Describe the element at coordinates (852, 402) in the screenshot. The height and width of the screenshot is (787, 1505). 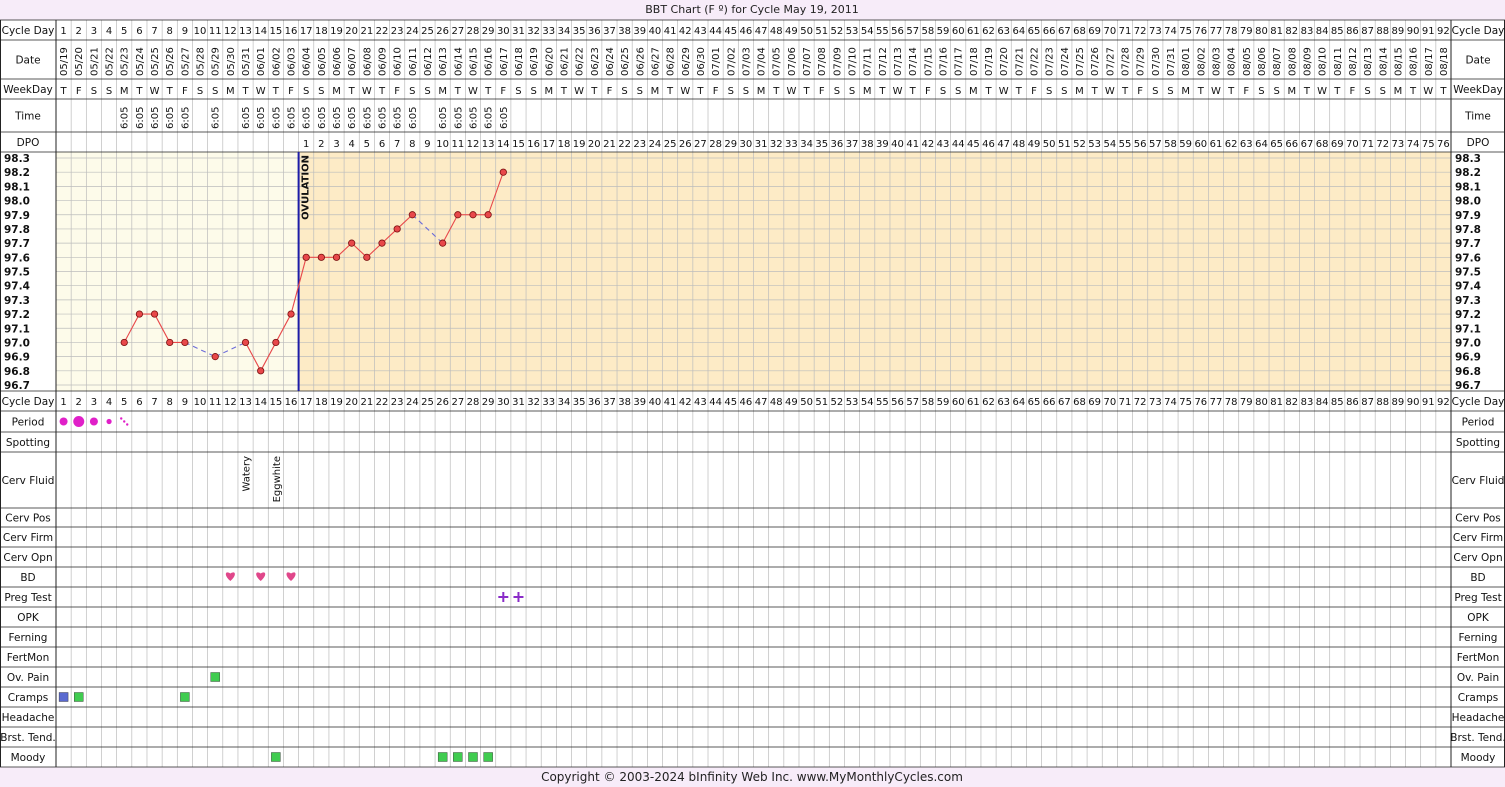
I see `cycle-day-label-lower: 53` at that location.